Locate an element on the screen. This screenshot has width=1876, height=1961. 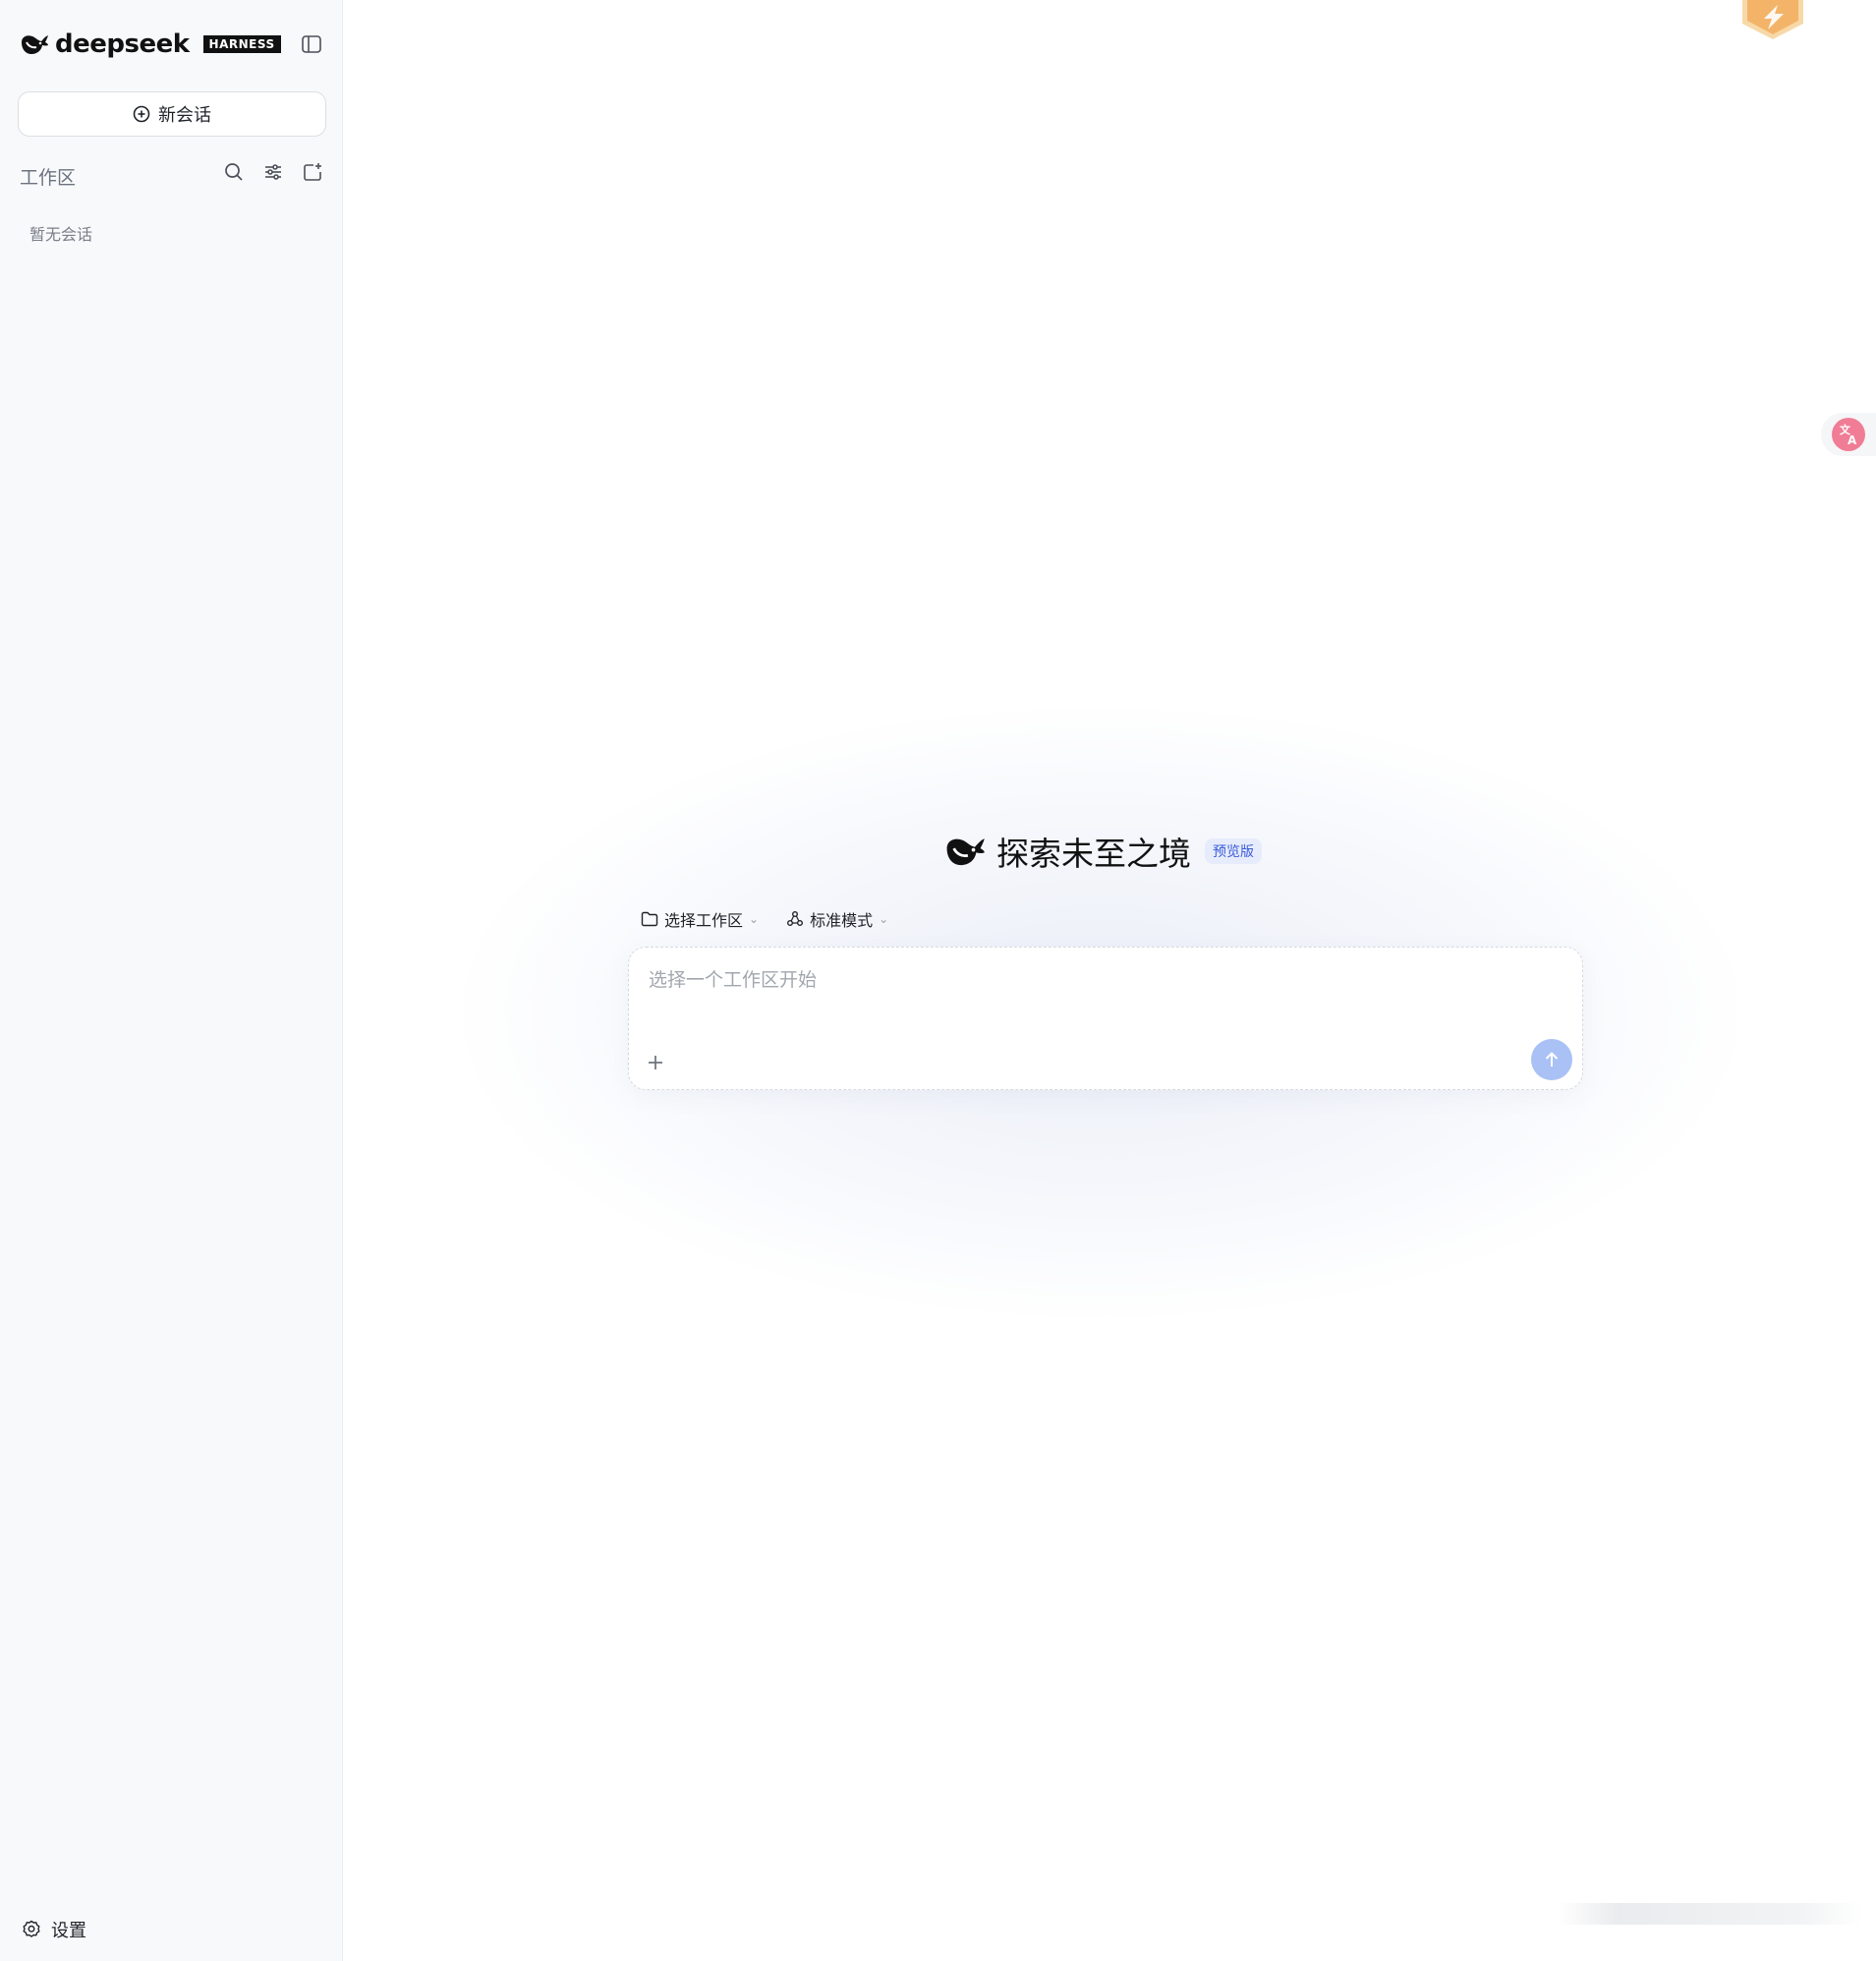
new-chat-label: 新会话 is located at coordinates (184, 115).